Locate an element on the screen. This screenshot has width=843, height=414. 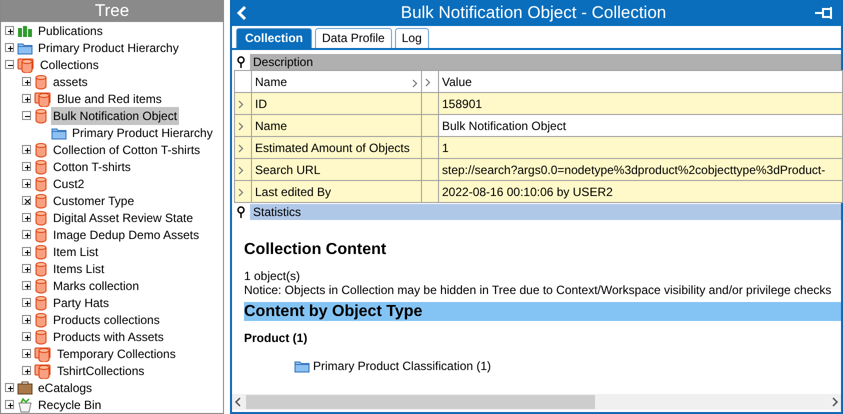
tree-item: Cotton T-shirts is located at coordinates (92, 167).